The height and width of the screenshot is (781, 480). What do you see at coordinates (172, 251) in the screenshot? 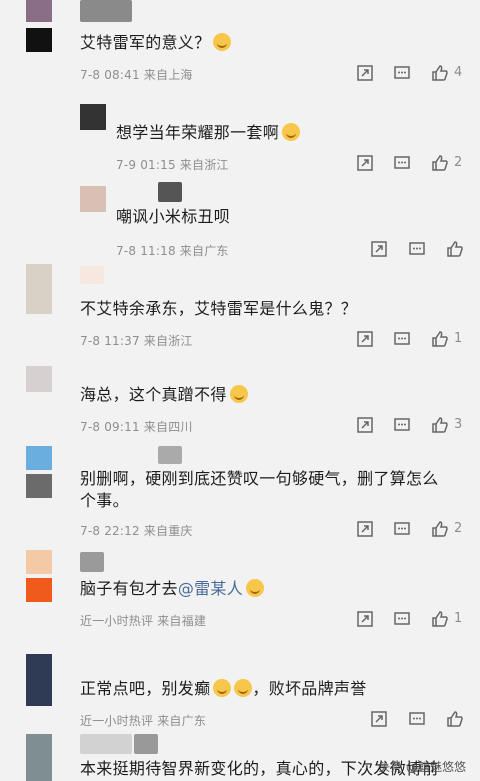
I see `comment-meta: 7-8 11:18 来自广东` at bounding box center [172, 251].